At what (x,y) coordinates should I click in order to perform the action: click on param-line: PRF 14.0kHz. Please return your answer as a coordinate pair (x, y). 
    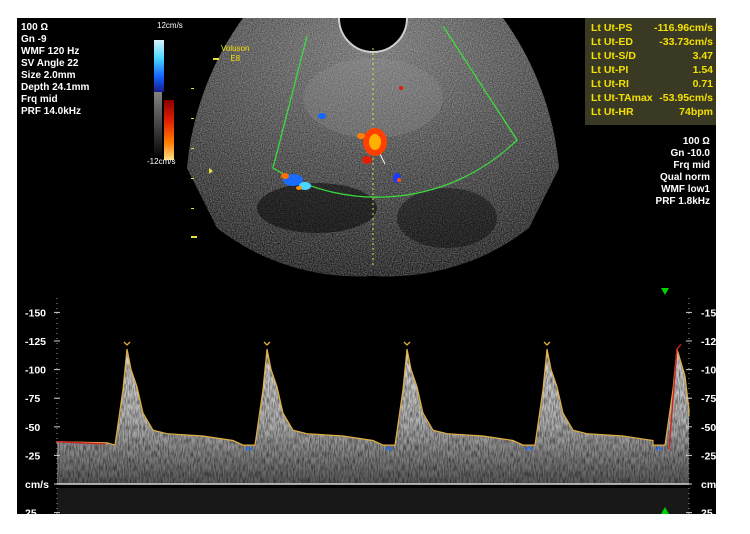
    Looking at the image, I should click on (51, 111).